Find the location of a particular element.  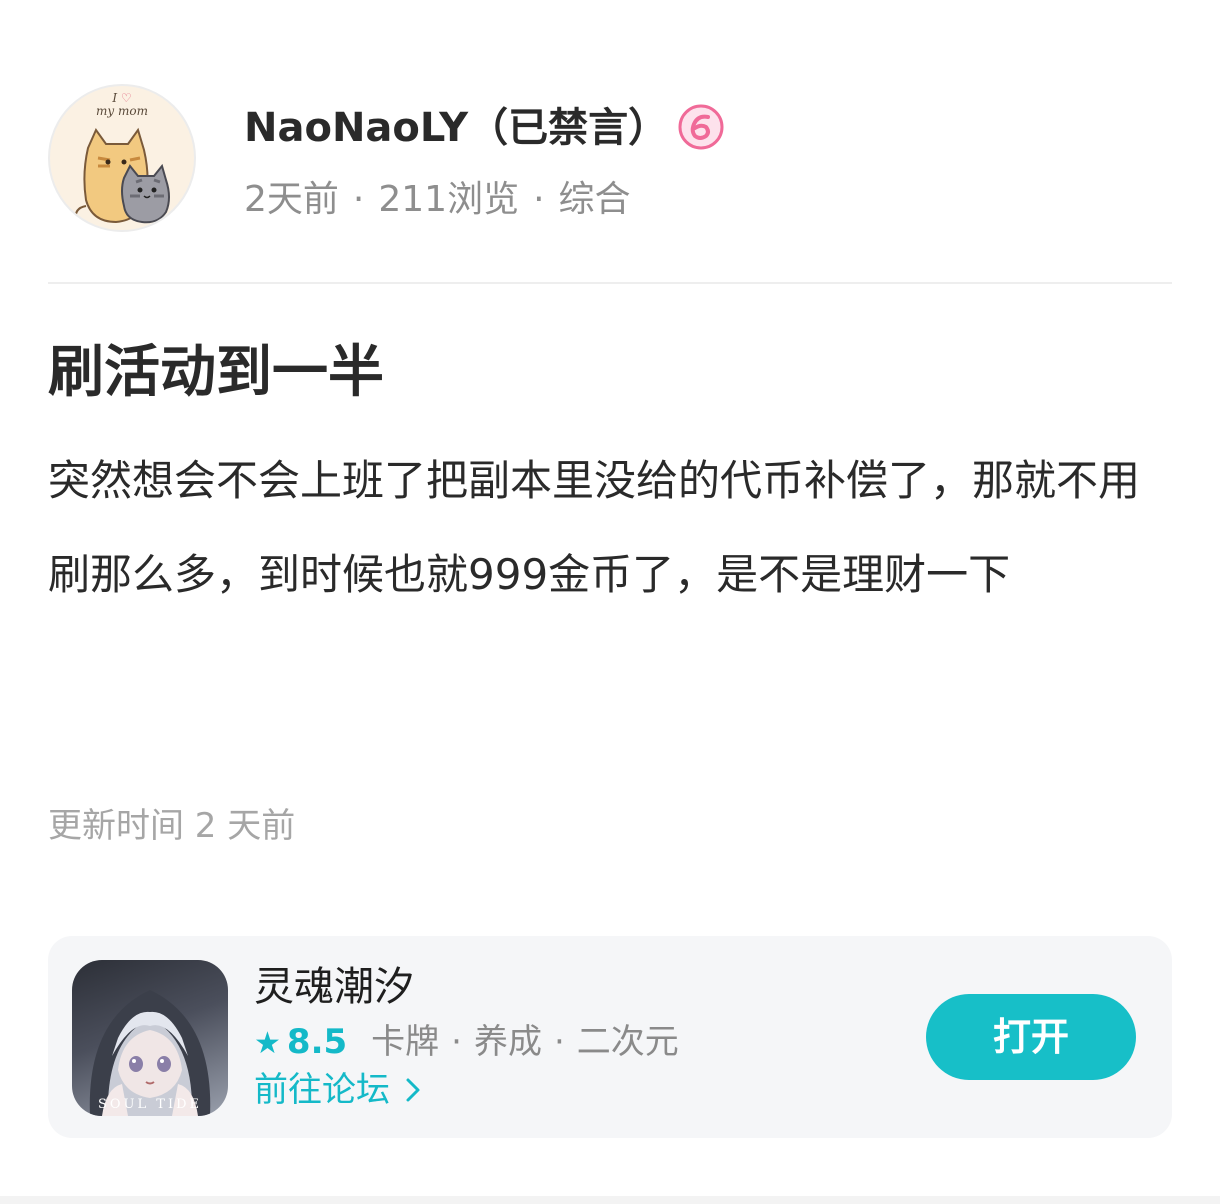

author-meta: 2天前 · 211浏览 · 综合 is located at coordinates (437, 200).